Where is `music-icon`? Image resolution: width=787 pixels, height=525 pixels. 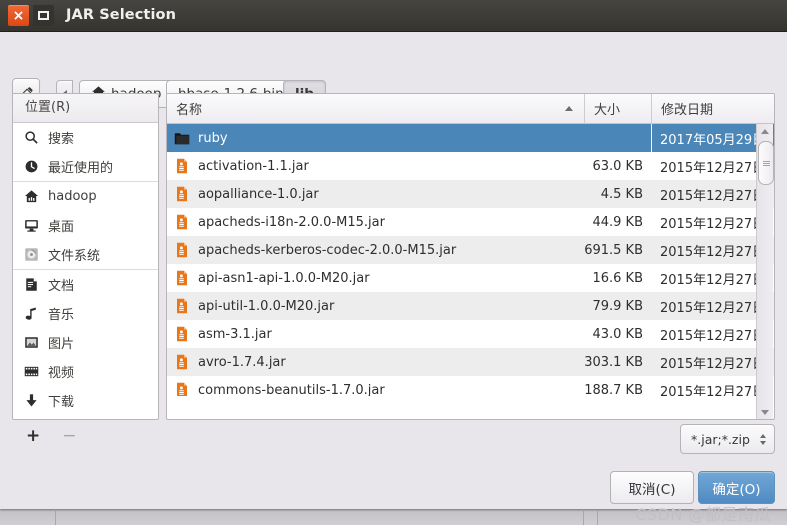
music-icon is located at coordinates (31, 313).